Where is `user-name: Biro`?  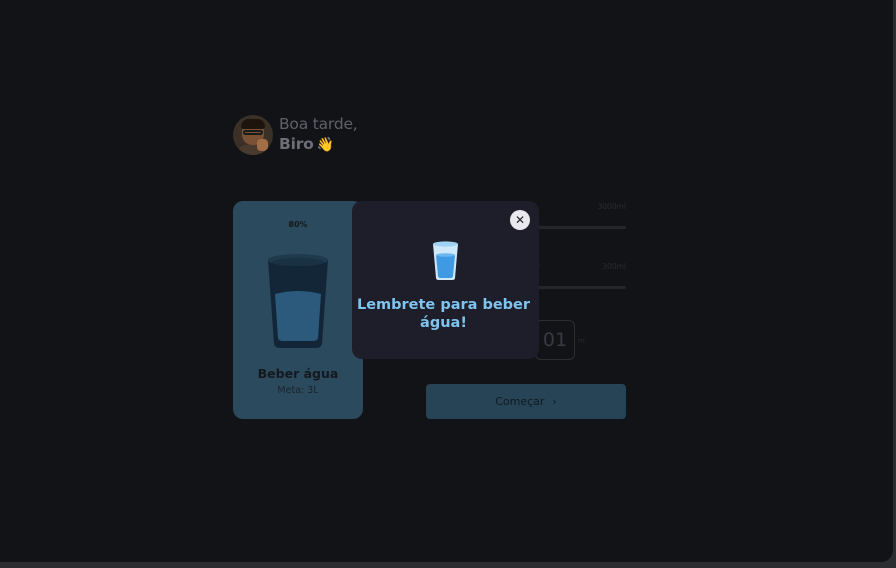
user-name: Biro is located at coordinates (296, 144).